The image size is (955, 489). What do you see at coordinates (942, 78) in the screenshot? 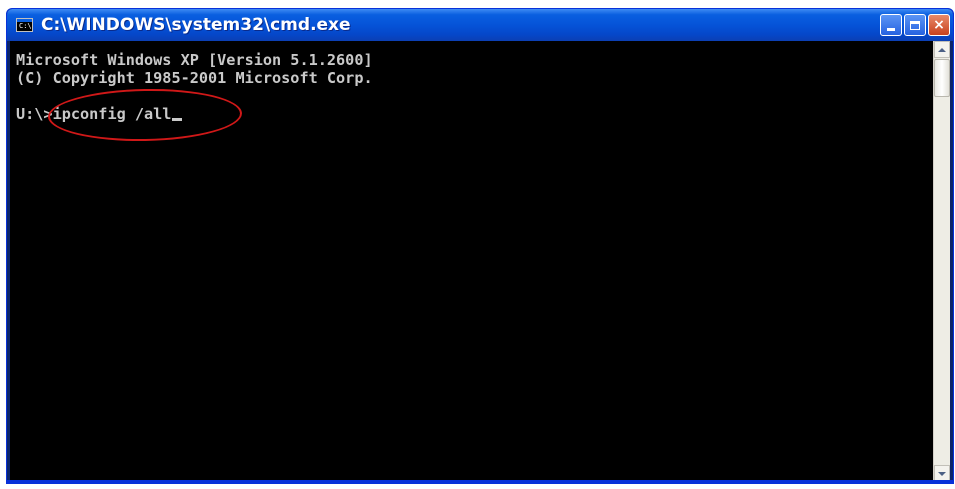
I see `scroll-thumb` at bounding box center [942, 78].